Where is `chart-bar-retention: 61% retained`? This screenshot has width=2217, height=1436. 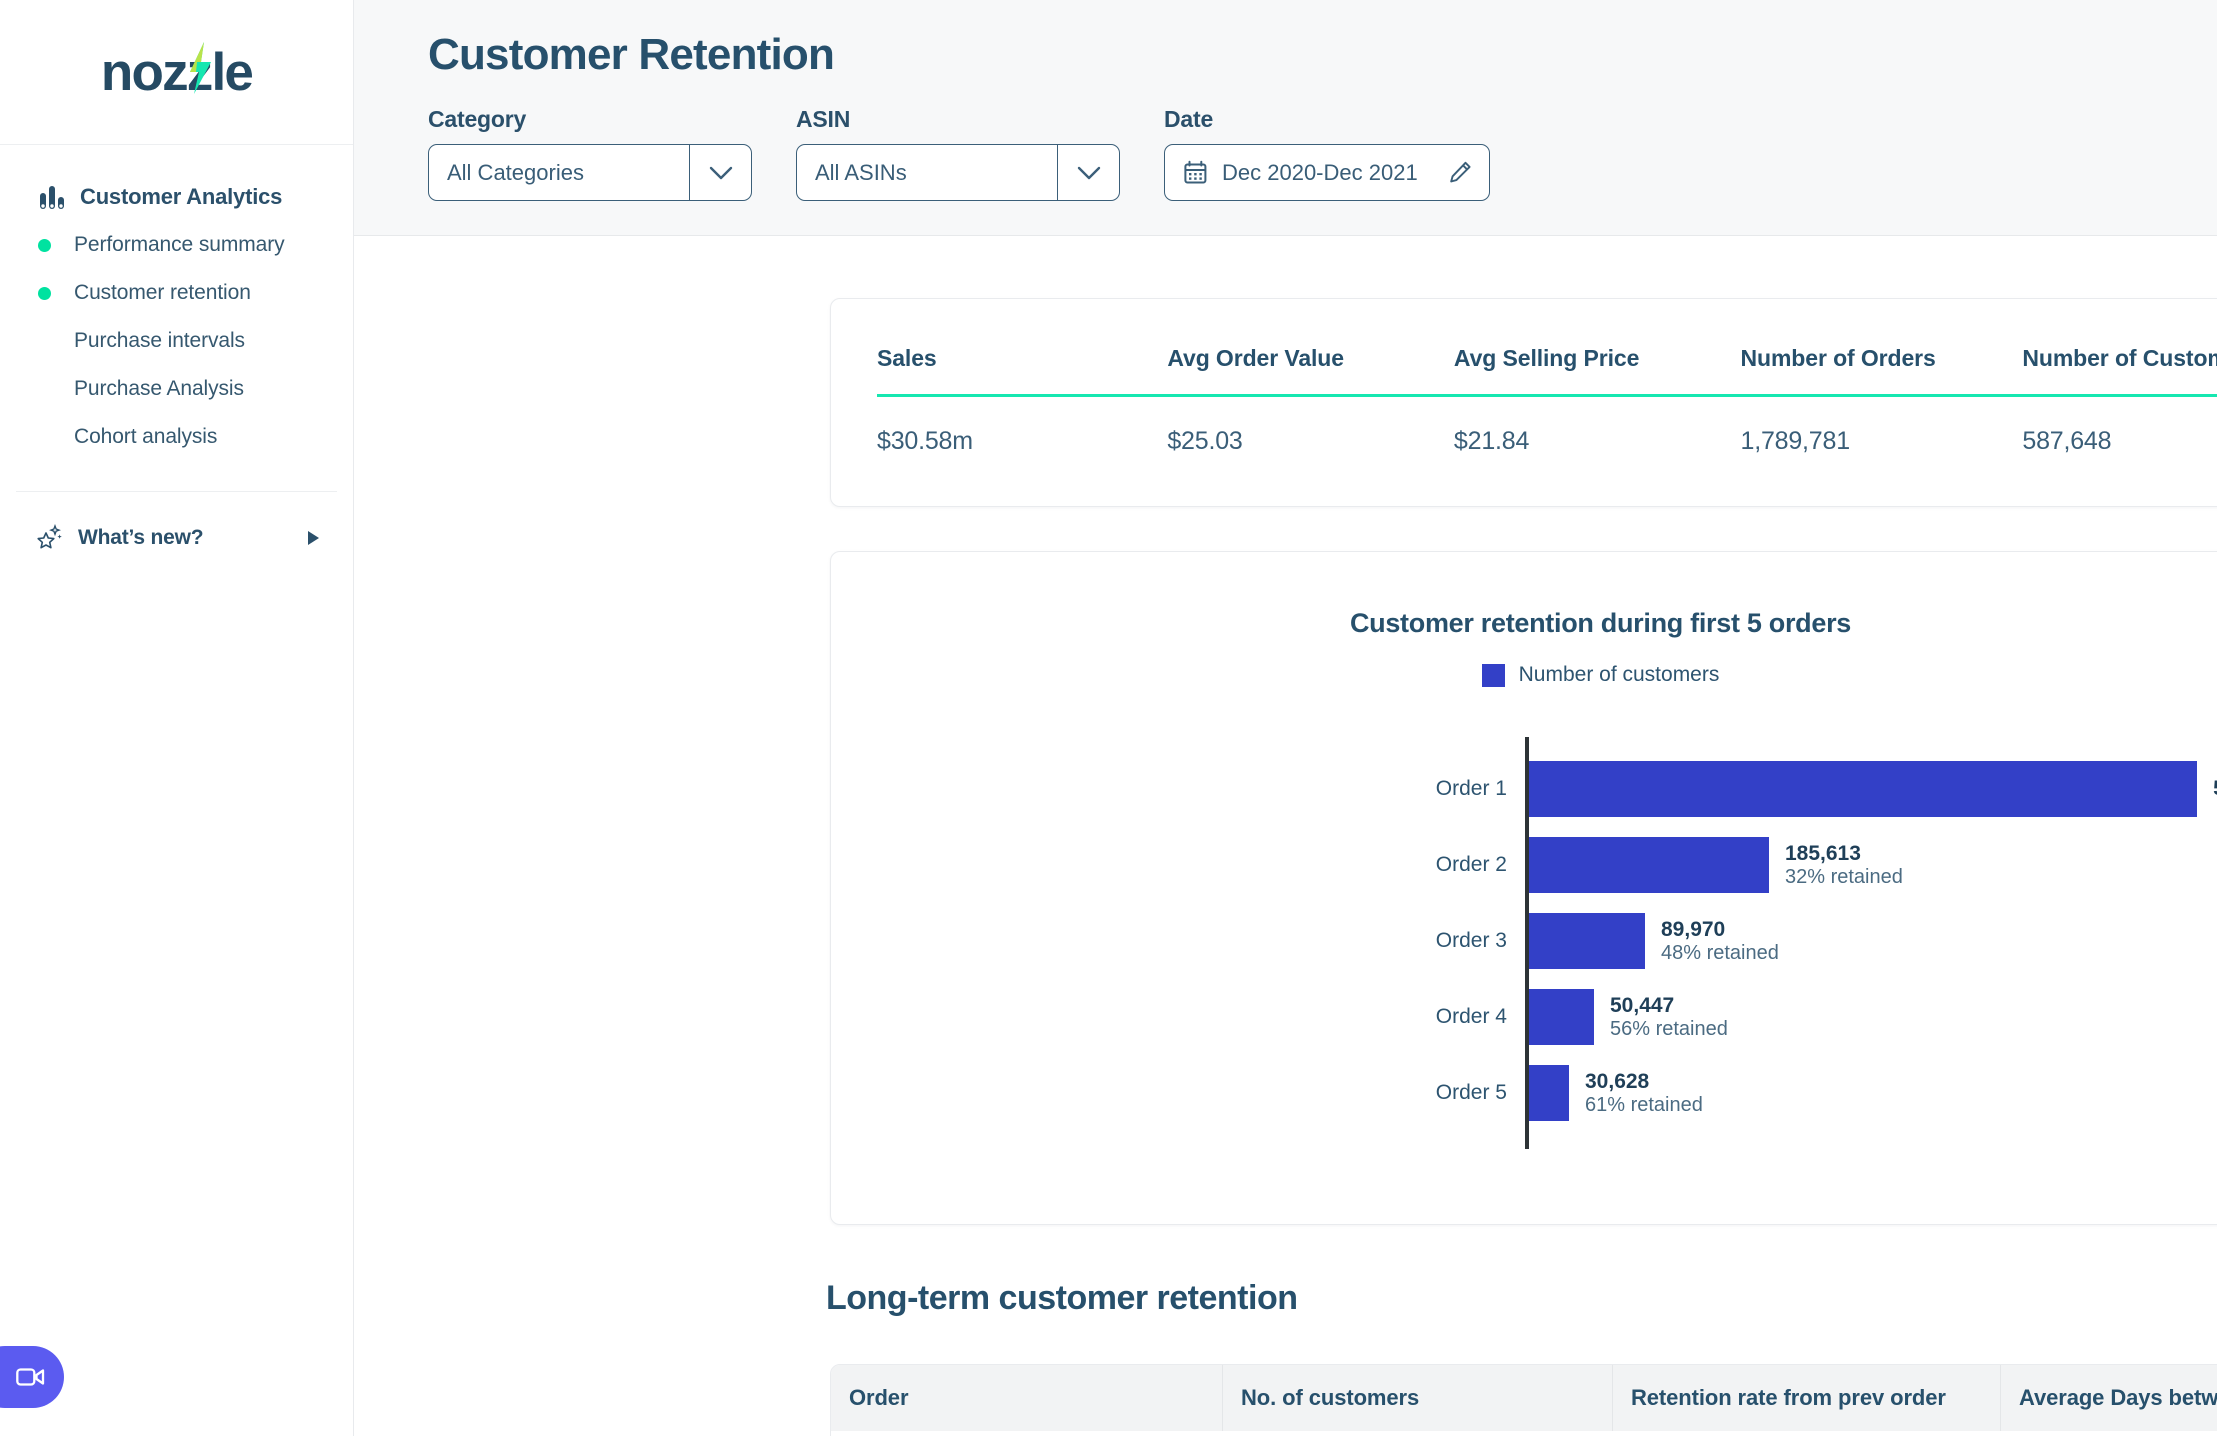
chart-bar-retention: 61% retained is located at coordinates (1644, 1104).